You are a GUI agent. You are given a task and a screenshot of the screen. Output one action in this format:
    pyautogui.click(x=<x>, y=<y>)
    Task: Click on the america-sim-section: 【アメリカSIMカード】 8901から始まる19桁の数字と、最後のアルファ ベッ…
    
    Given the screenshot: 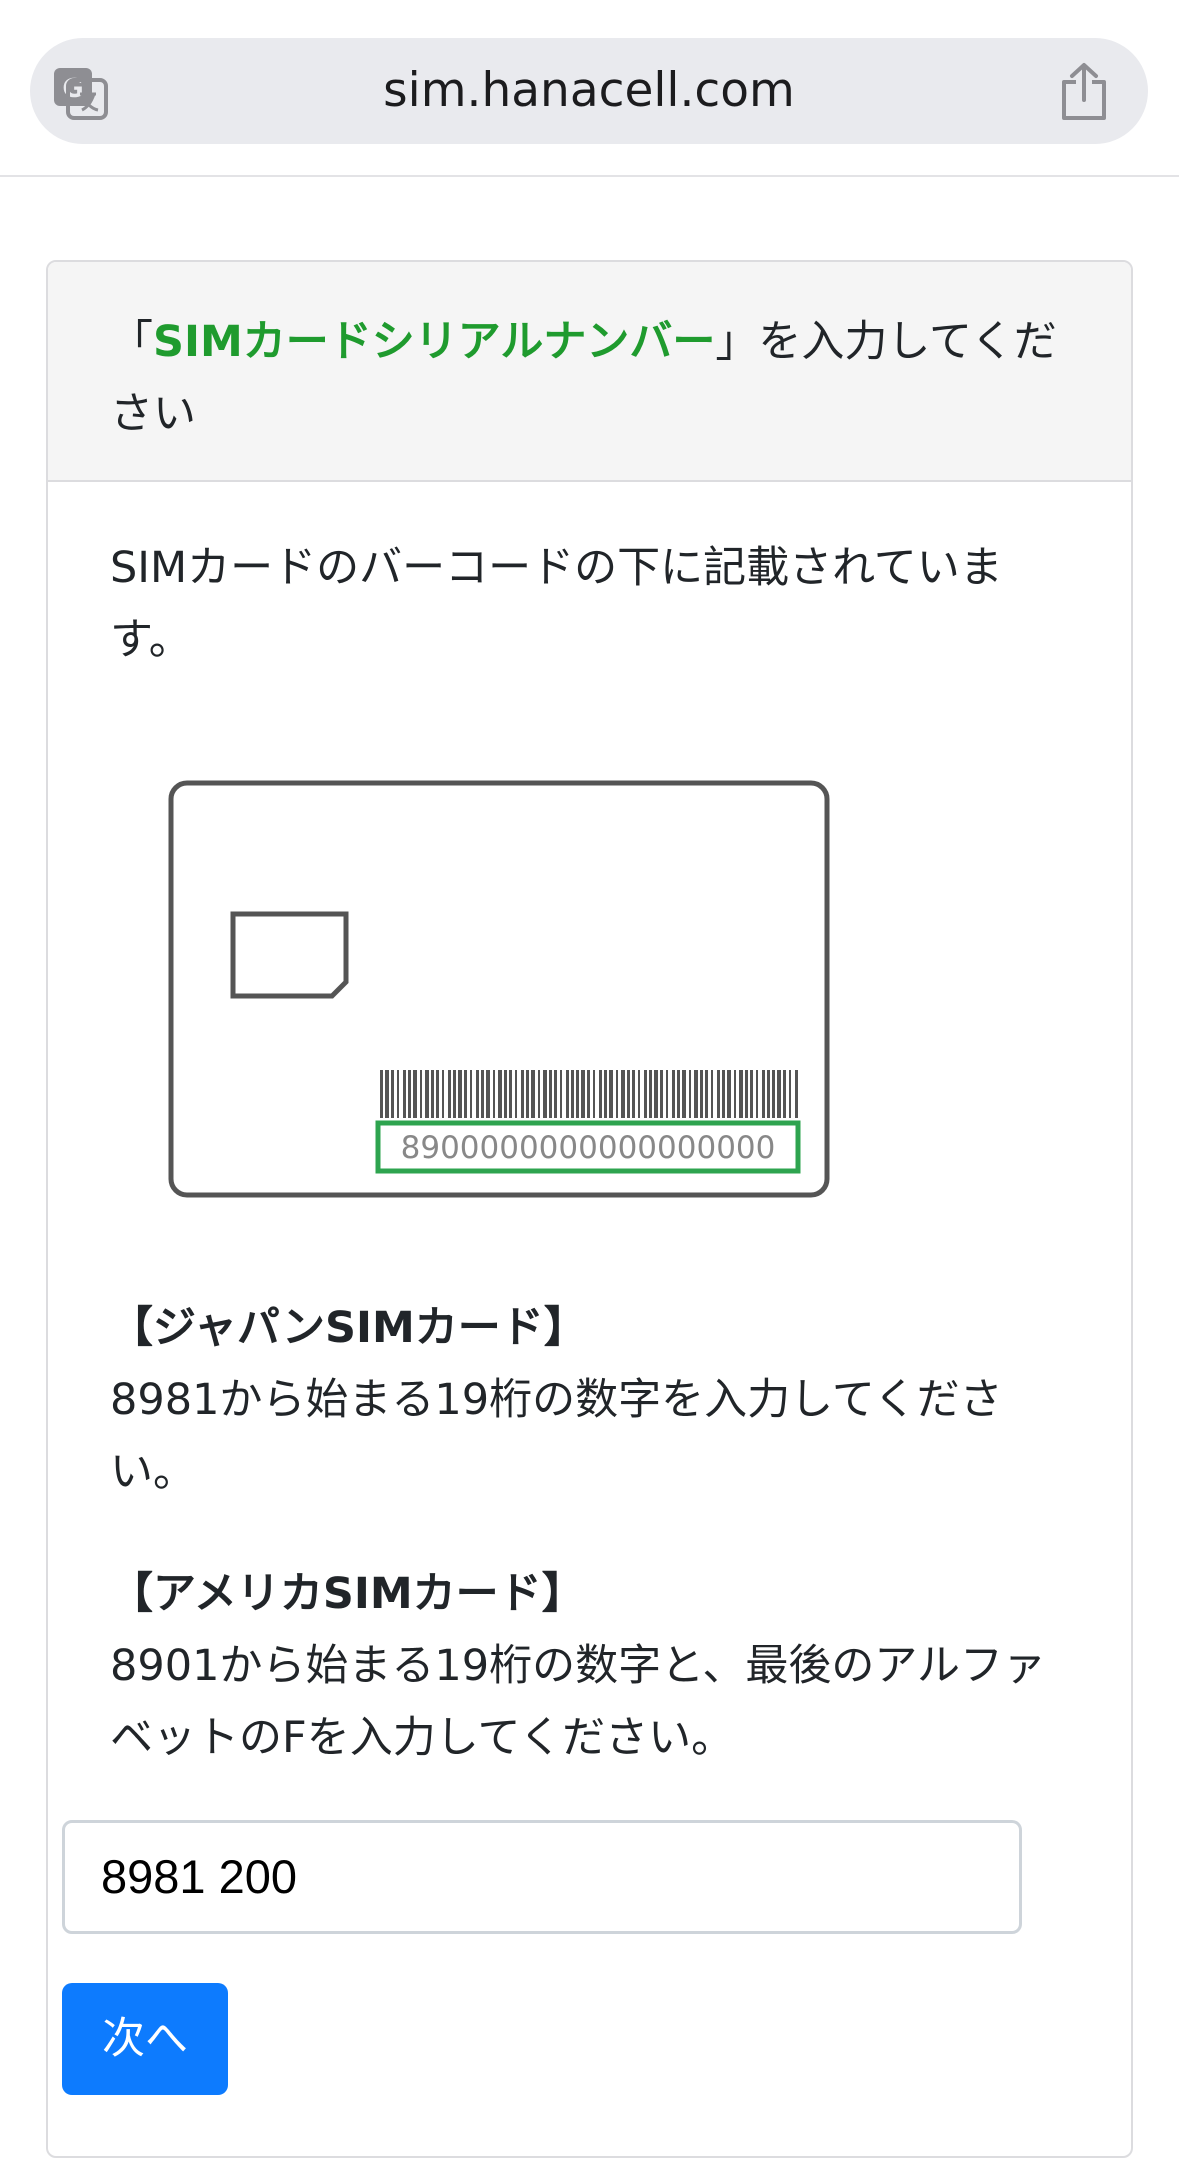 What is the action you would take?
    pyautogui.click(x=590, y=1666)
    